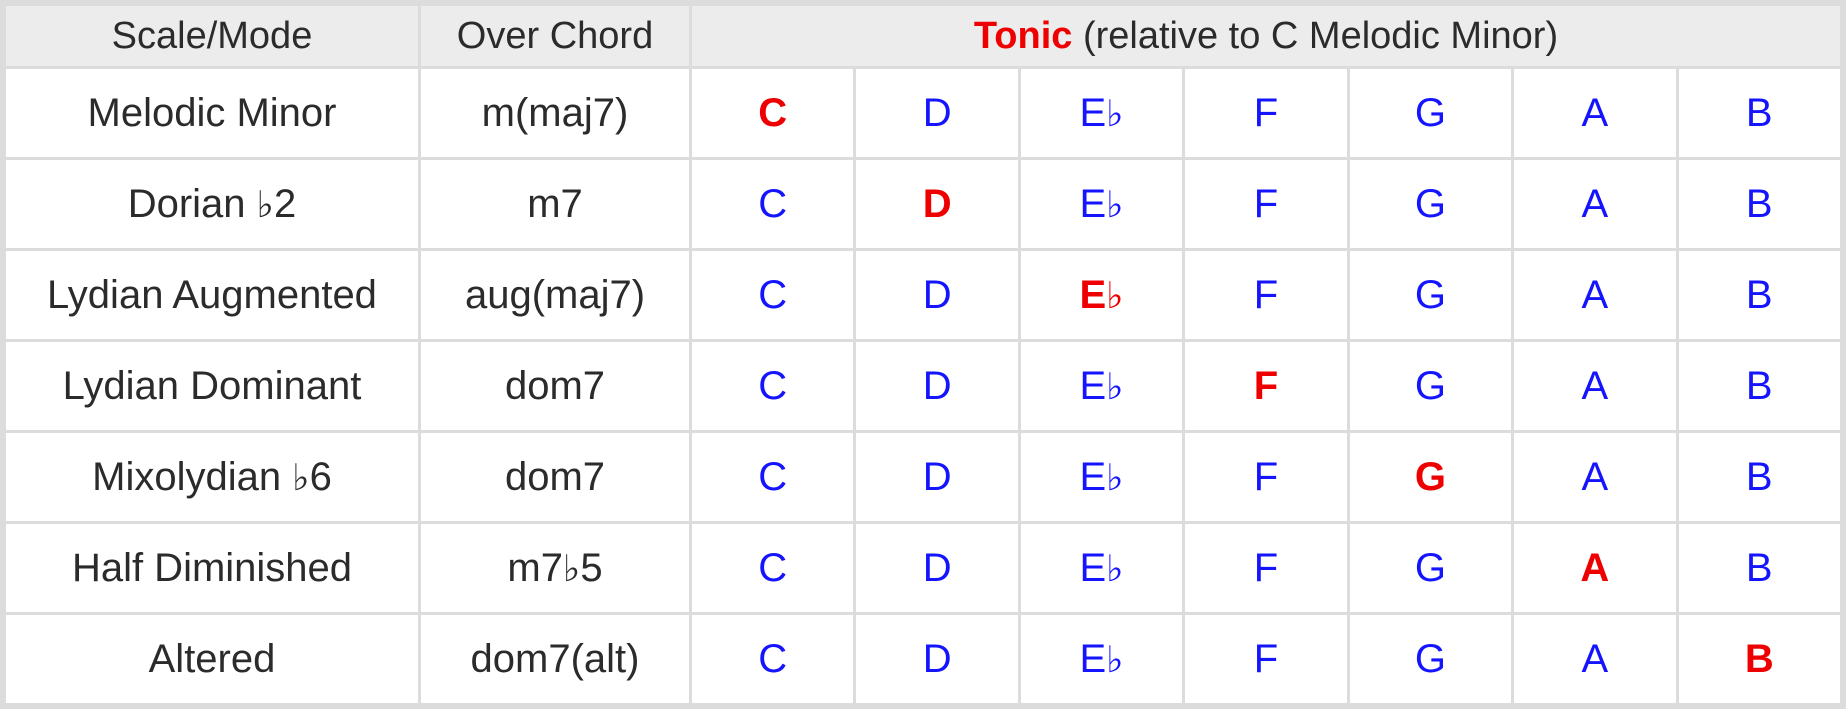  What do you see at coordinates (773, 113) in the screenshot?
I see `tonic-note-cell: C` at bounding box center [773, 113].